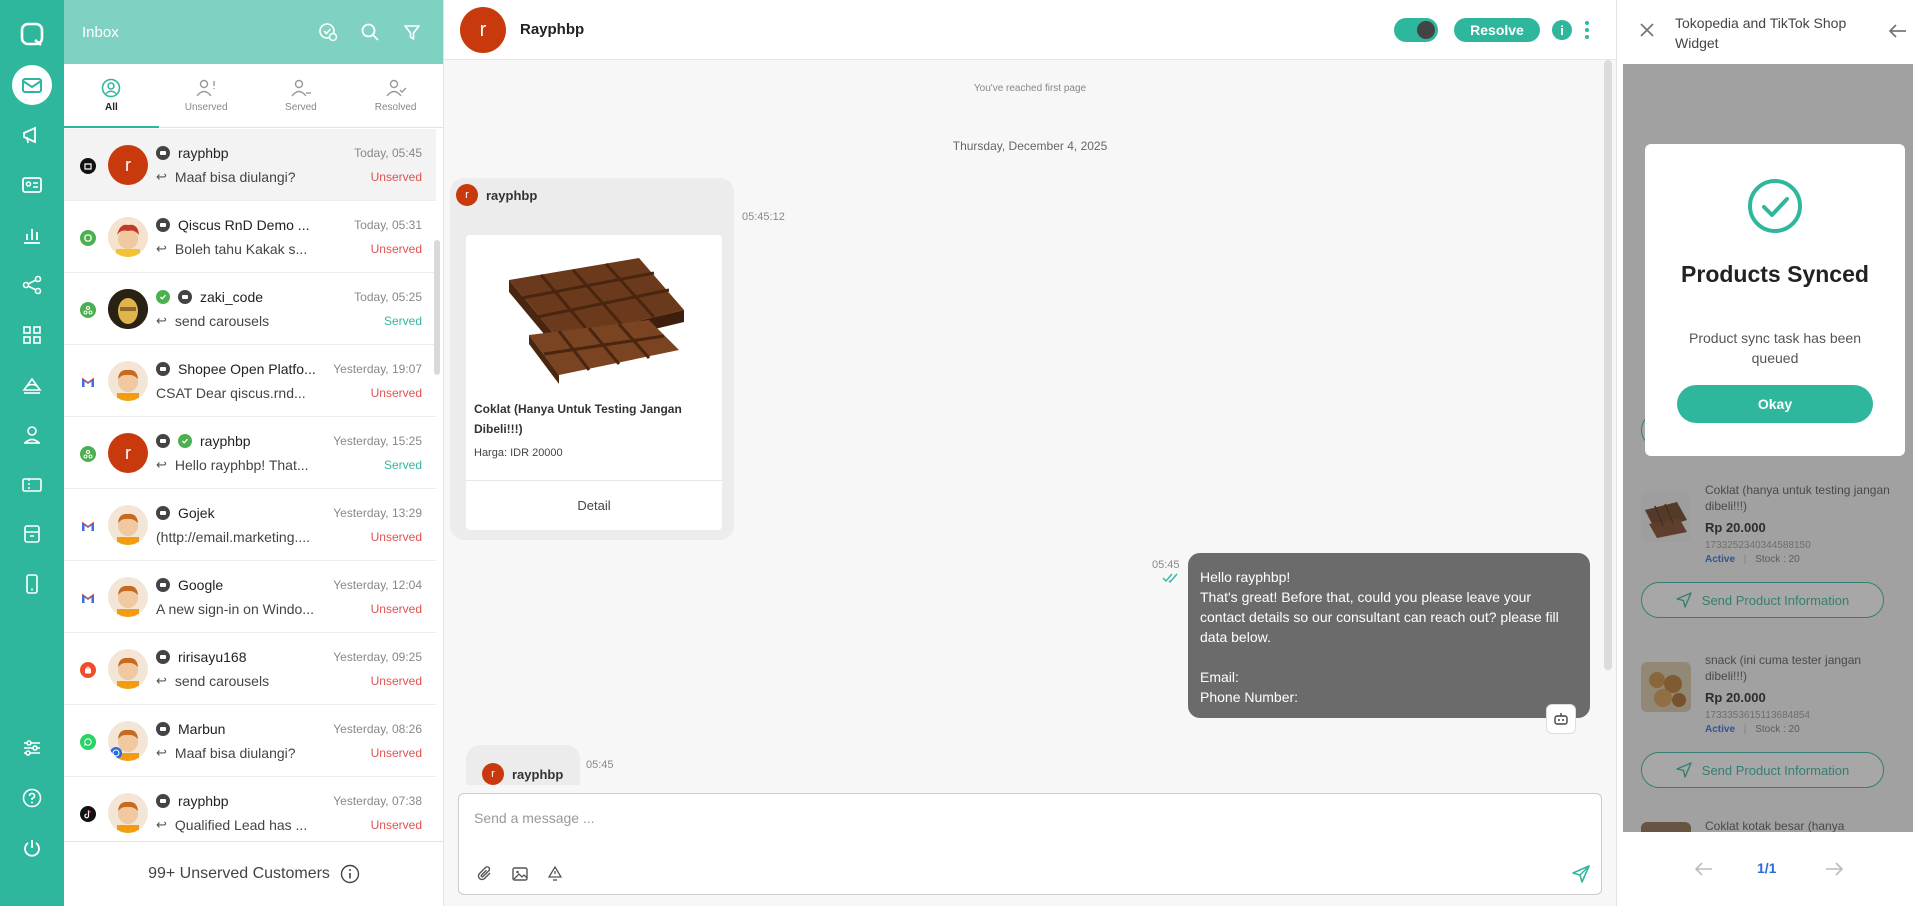 This screenshot has width=1919, height=906. I want to click on mobile-icon, so click(32, 584).